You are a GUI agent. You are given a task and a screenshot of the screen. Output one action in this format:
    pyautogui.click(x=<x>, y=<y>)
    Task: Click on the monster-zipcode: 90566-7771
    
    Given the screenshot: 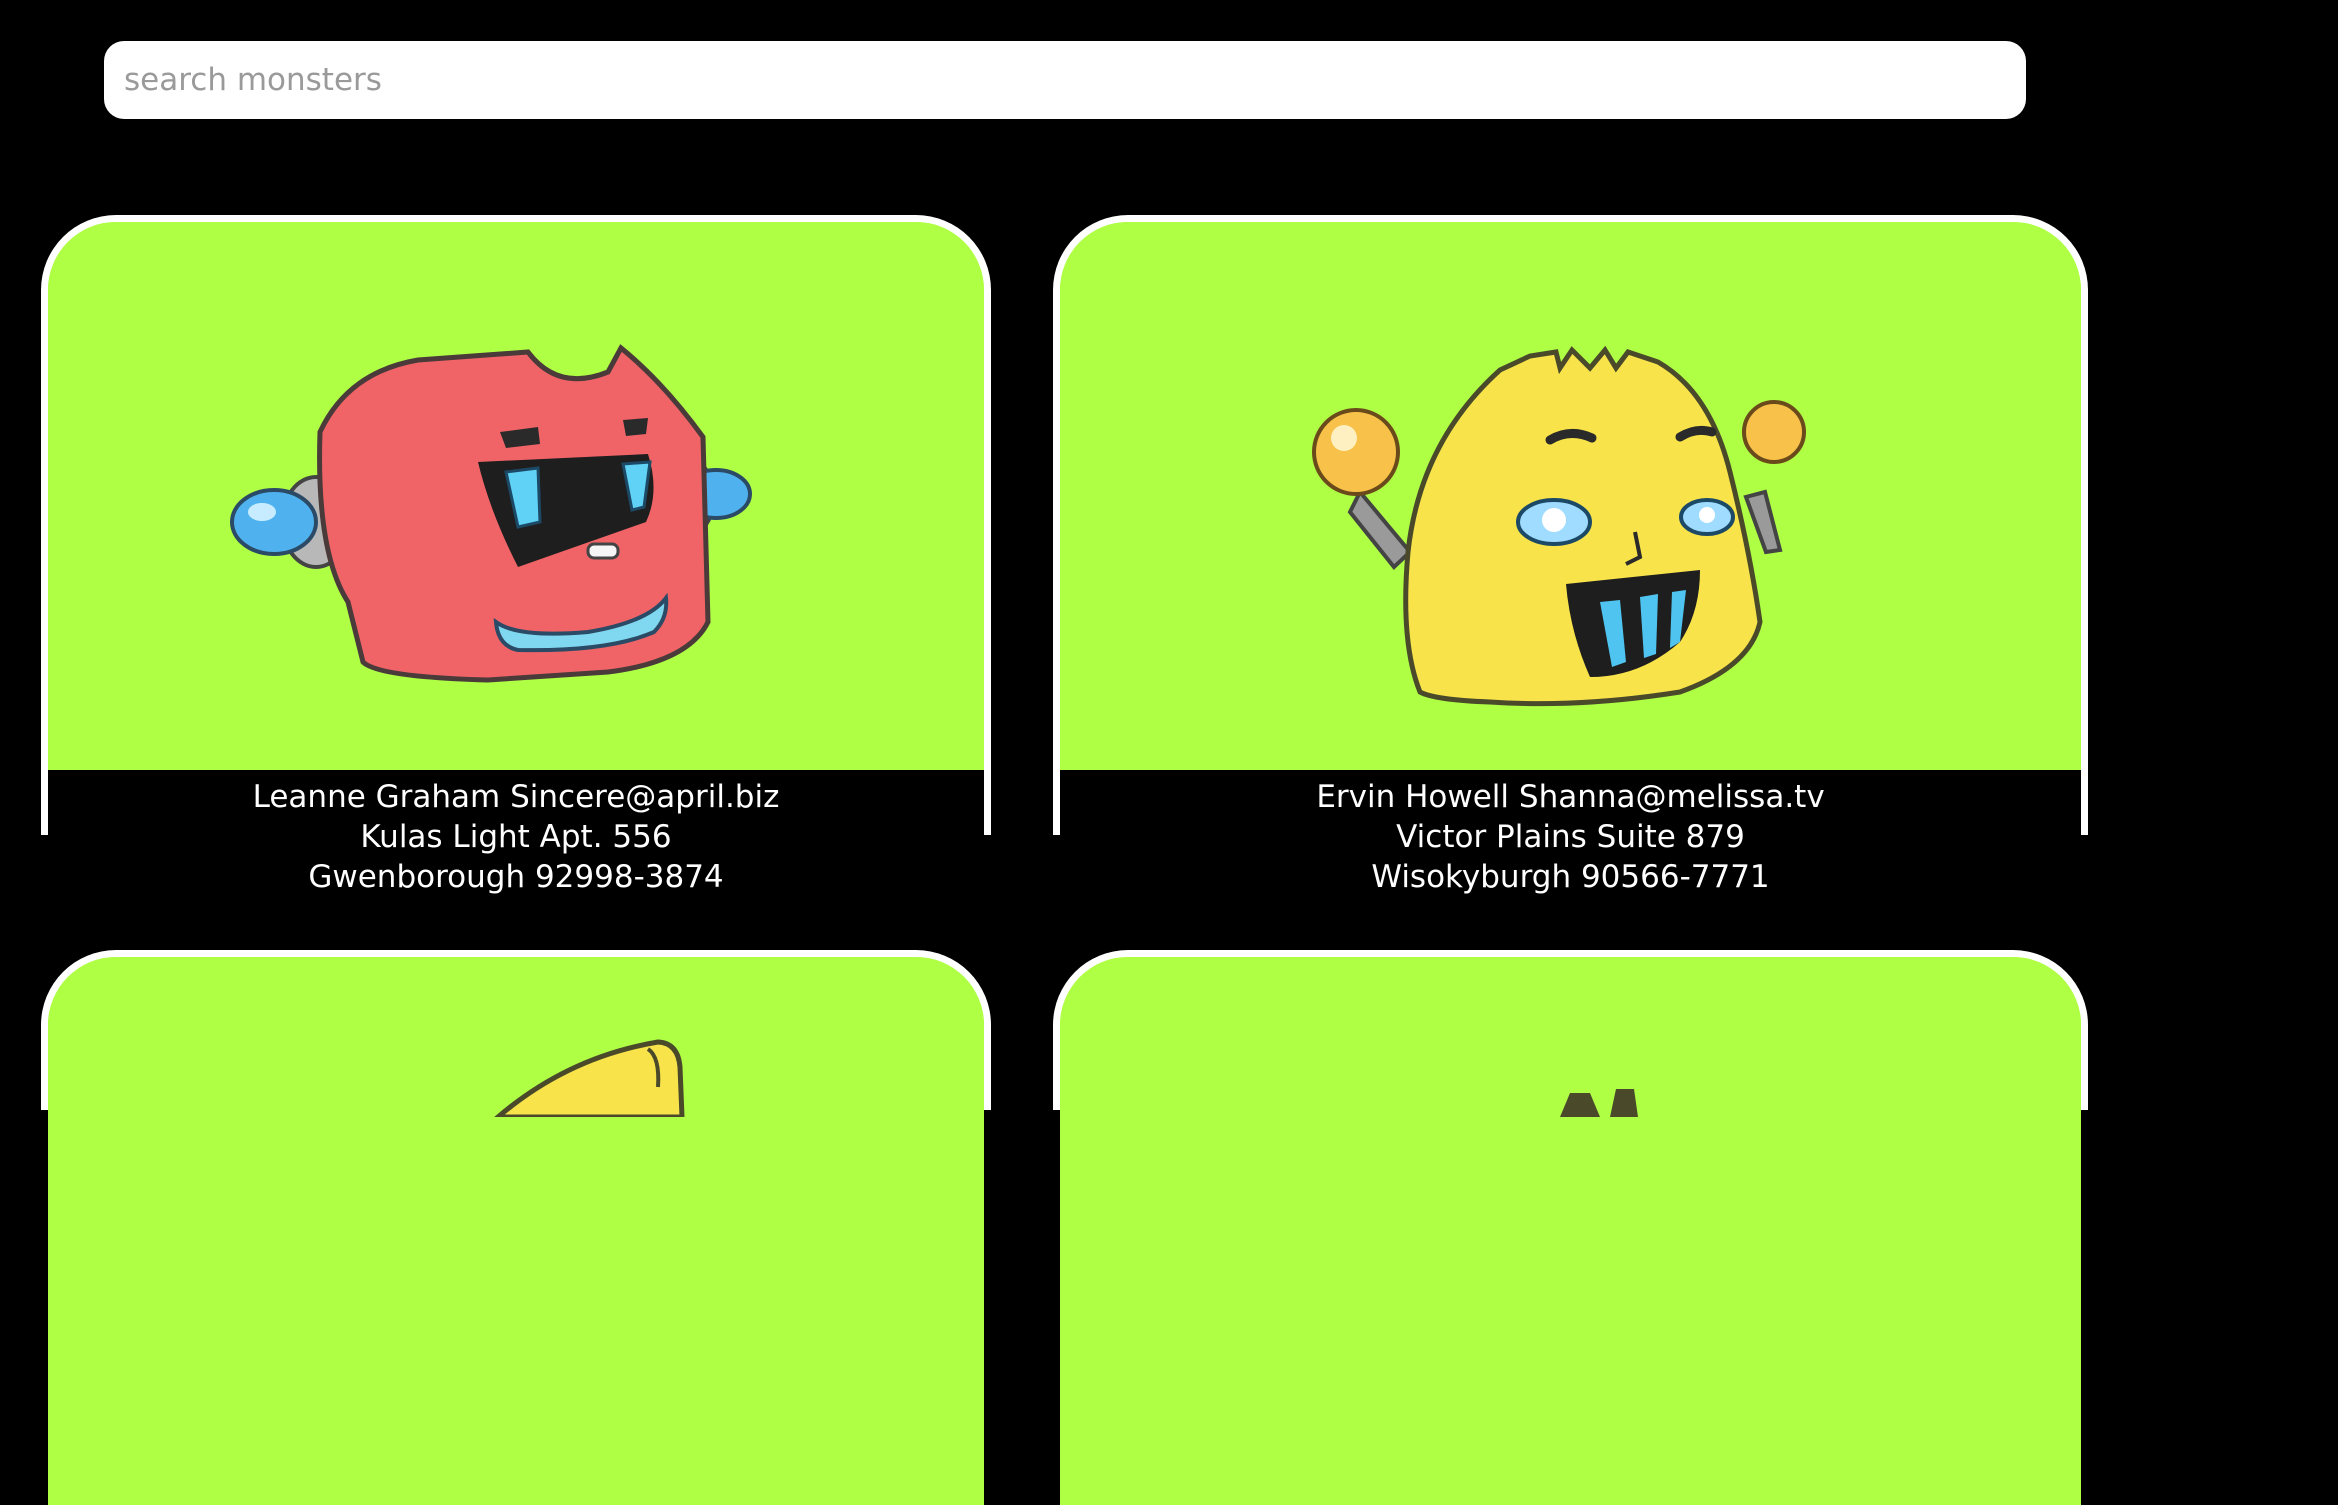 What is the action you would take?
    pyautogui.click(x=1675, y=877)
    